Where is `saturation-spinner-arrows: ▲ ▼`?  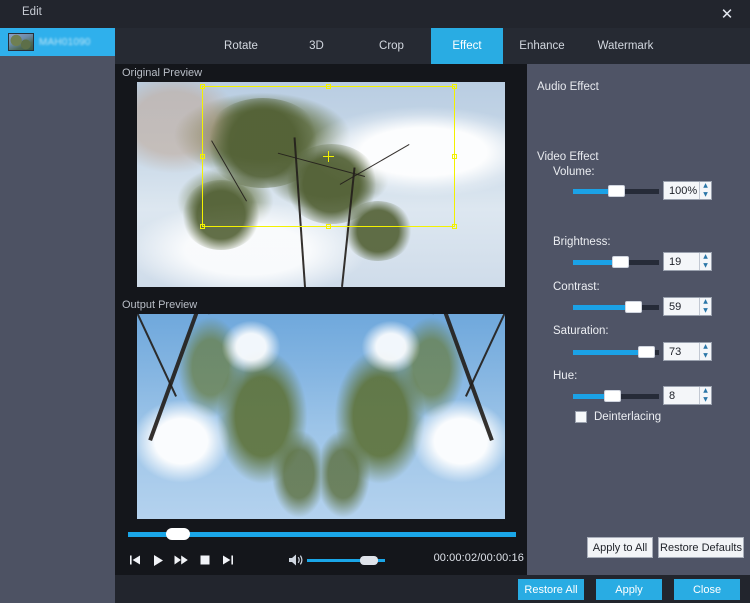
saturation-spinner-arrows: ▲ ▼ is located at coordinates (705, 351).